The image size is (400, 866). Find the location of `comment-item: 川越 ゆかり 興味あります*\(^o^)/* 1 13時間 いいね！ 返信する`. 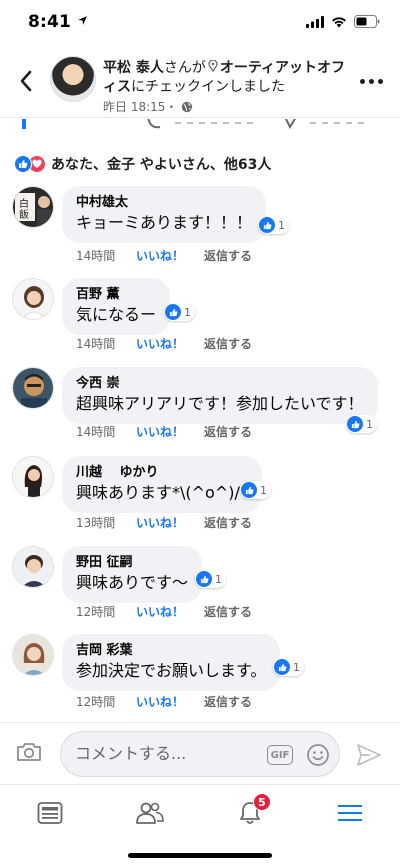

comment-item: 川越 ゆかり 興味あります*\(^o^)/* 1 13時間 いいね！ 返信する is located at coordinates (202, 498).